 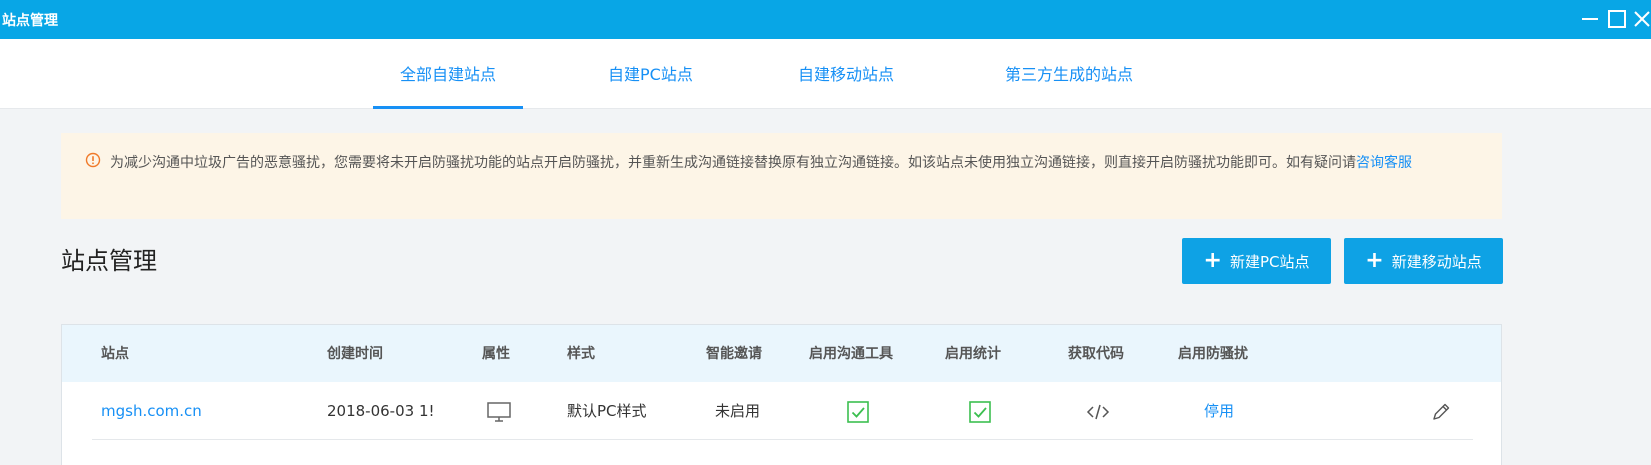 I want to click on tab-third-party-sites: 第三方生成的站点, so click(x=1069, y=74).